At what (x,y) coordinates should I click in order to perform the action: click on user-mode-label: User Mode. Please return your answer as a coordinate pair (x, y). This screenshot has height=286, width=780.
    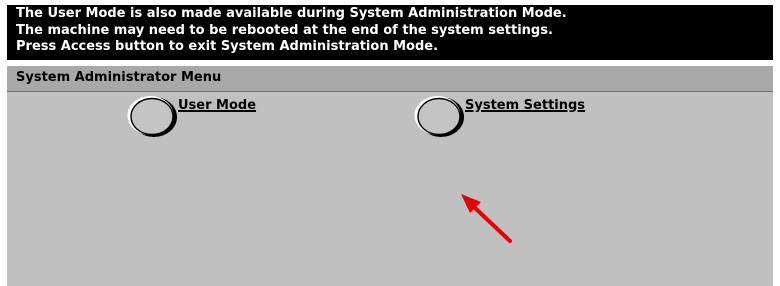
    Looking at the image, I should click on (217, 105).